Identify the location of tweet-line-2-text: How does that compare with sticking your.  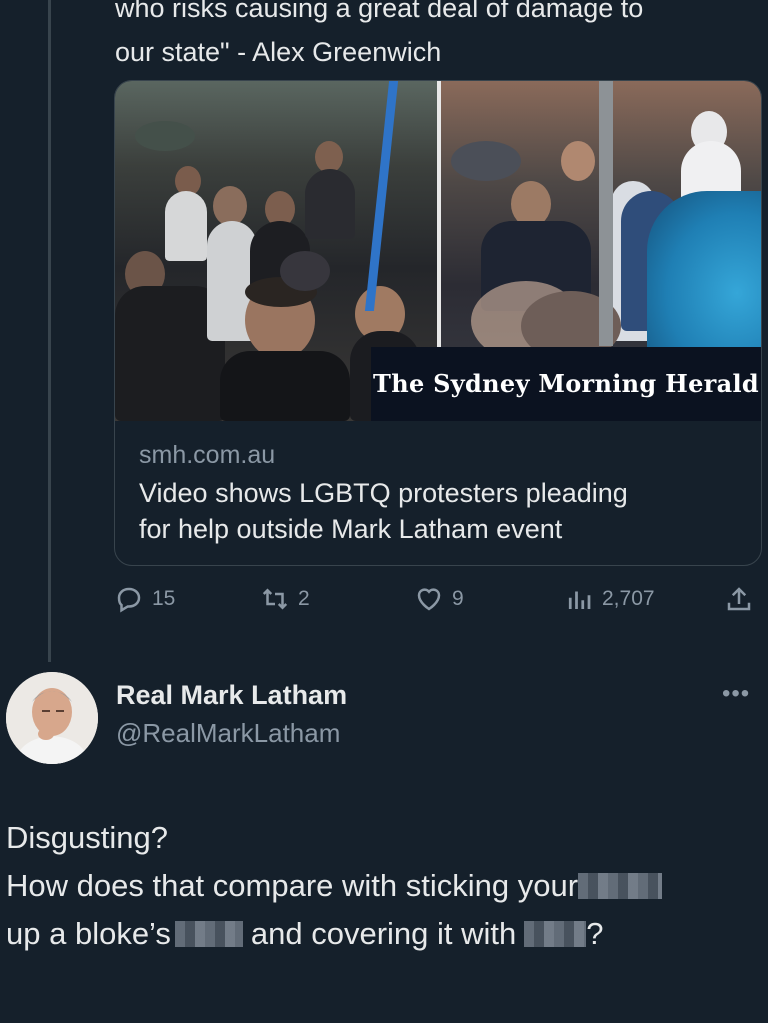
(292, 885).